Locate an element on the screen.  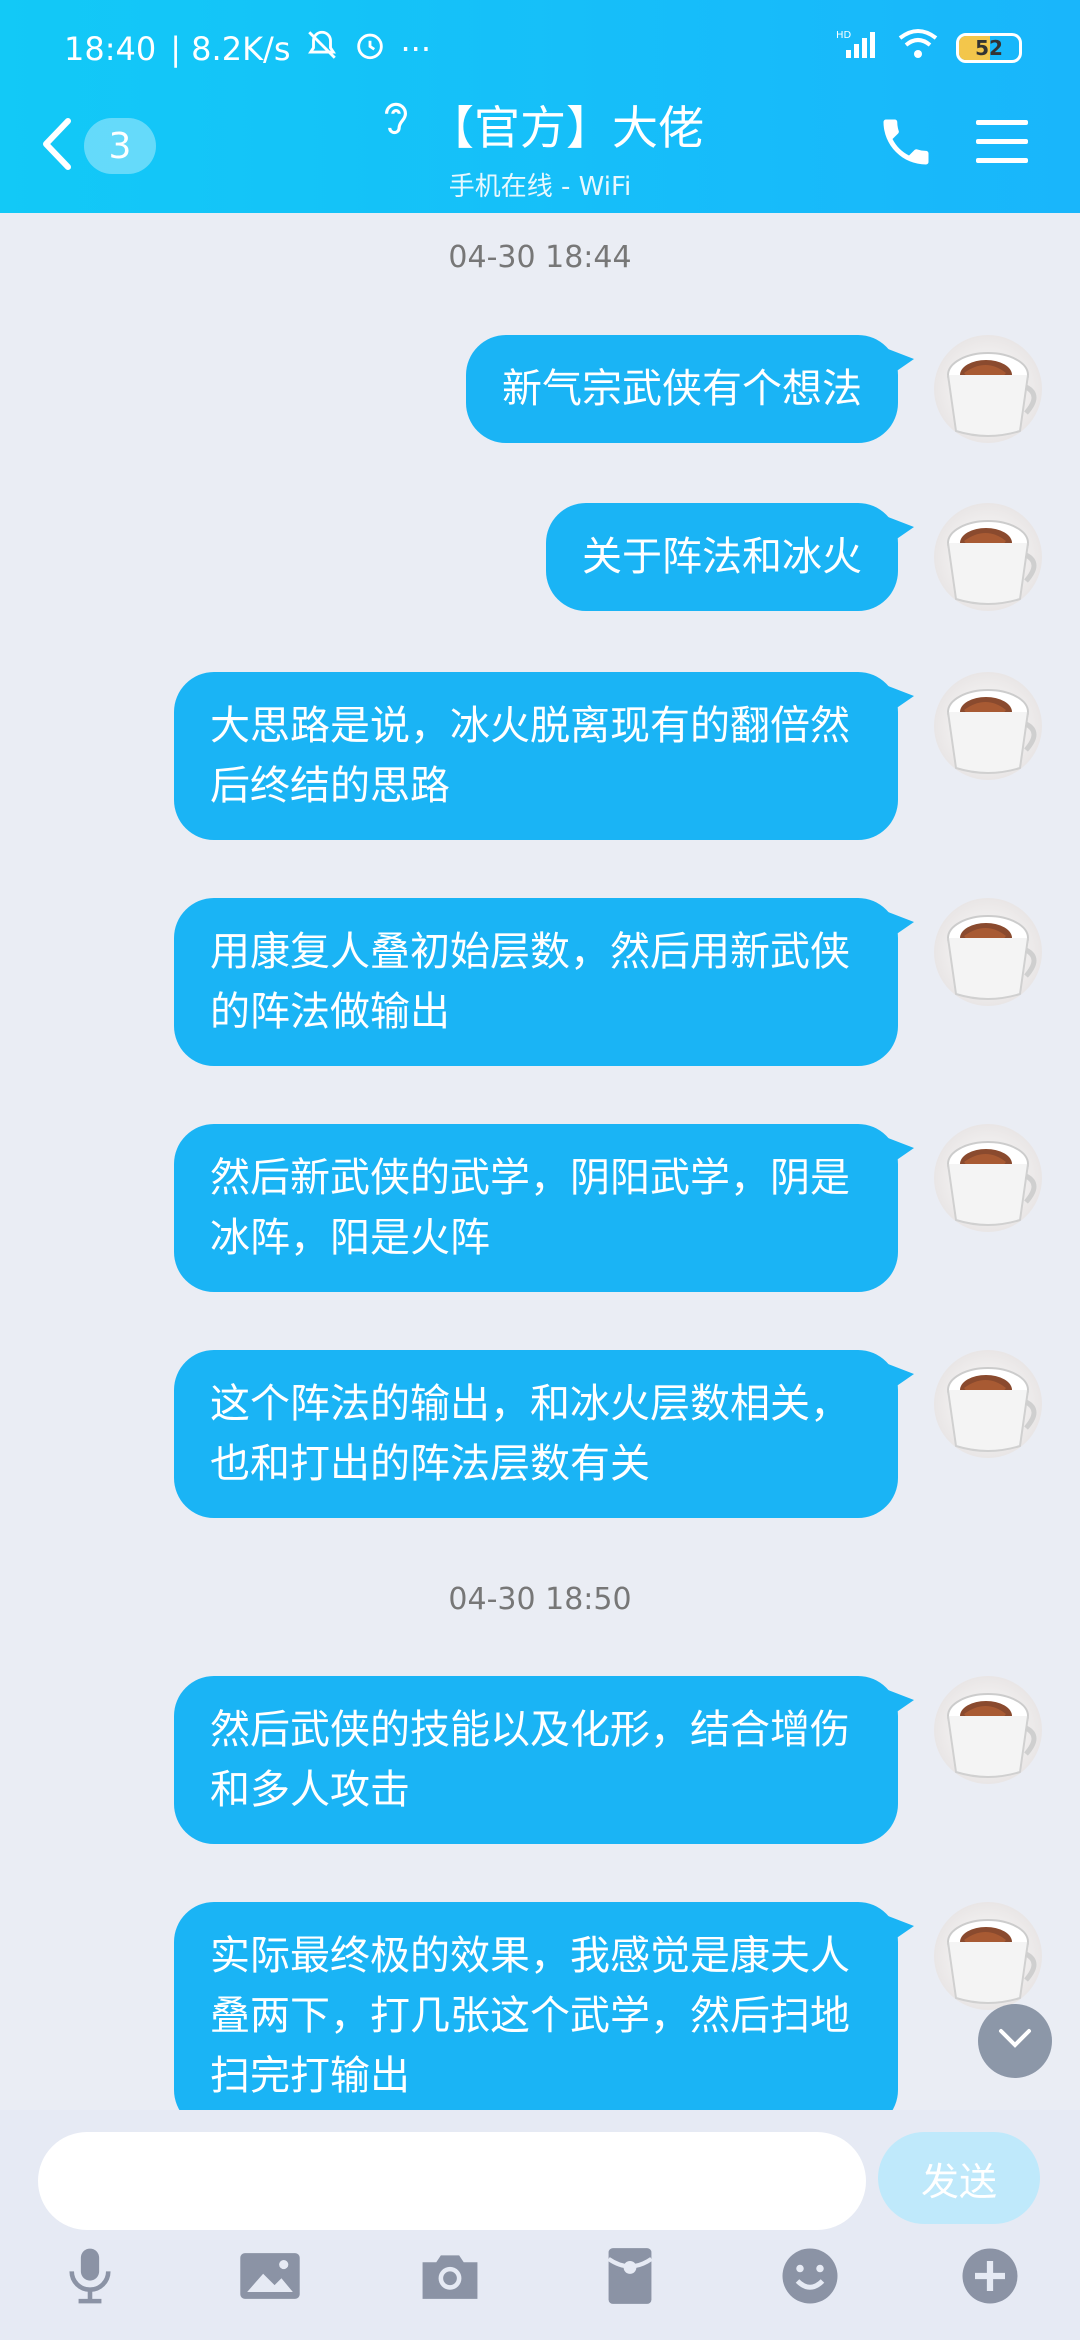
call-button is located at coordinates (906, 142).